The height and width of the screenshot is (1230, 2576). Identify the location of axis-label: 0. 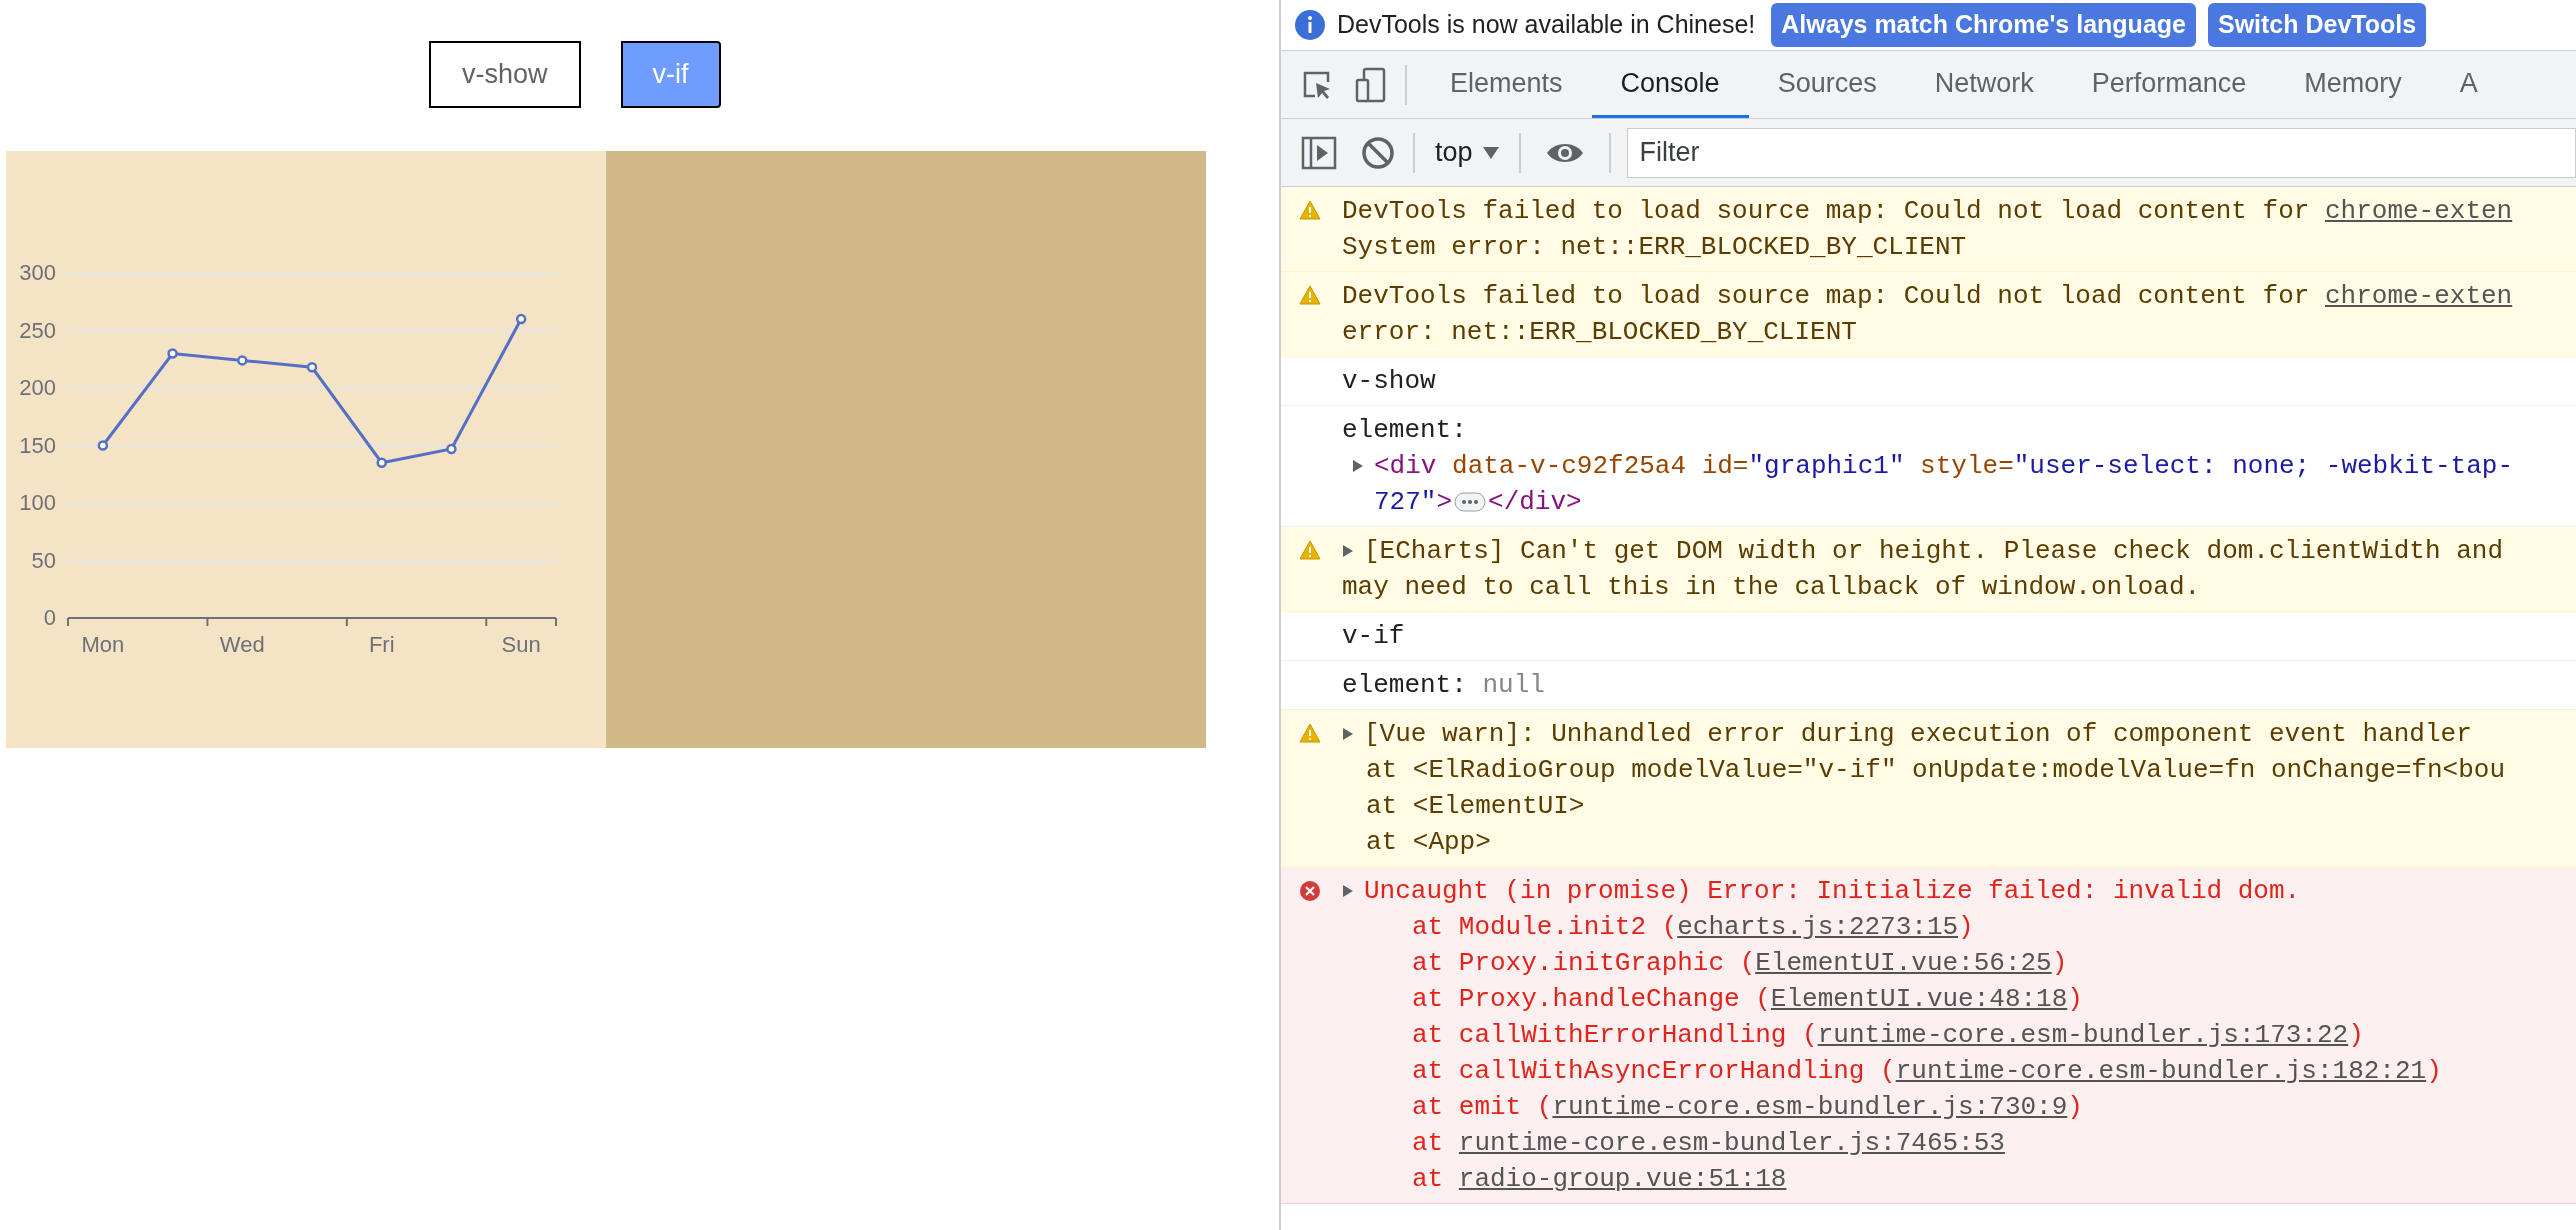
(49, 617).